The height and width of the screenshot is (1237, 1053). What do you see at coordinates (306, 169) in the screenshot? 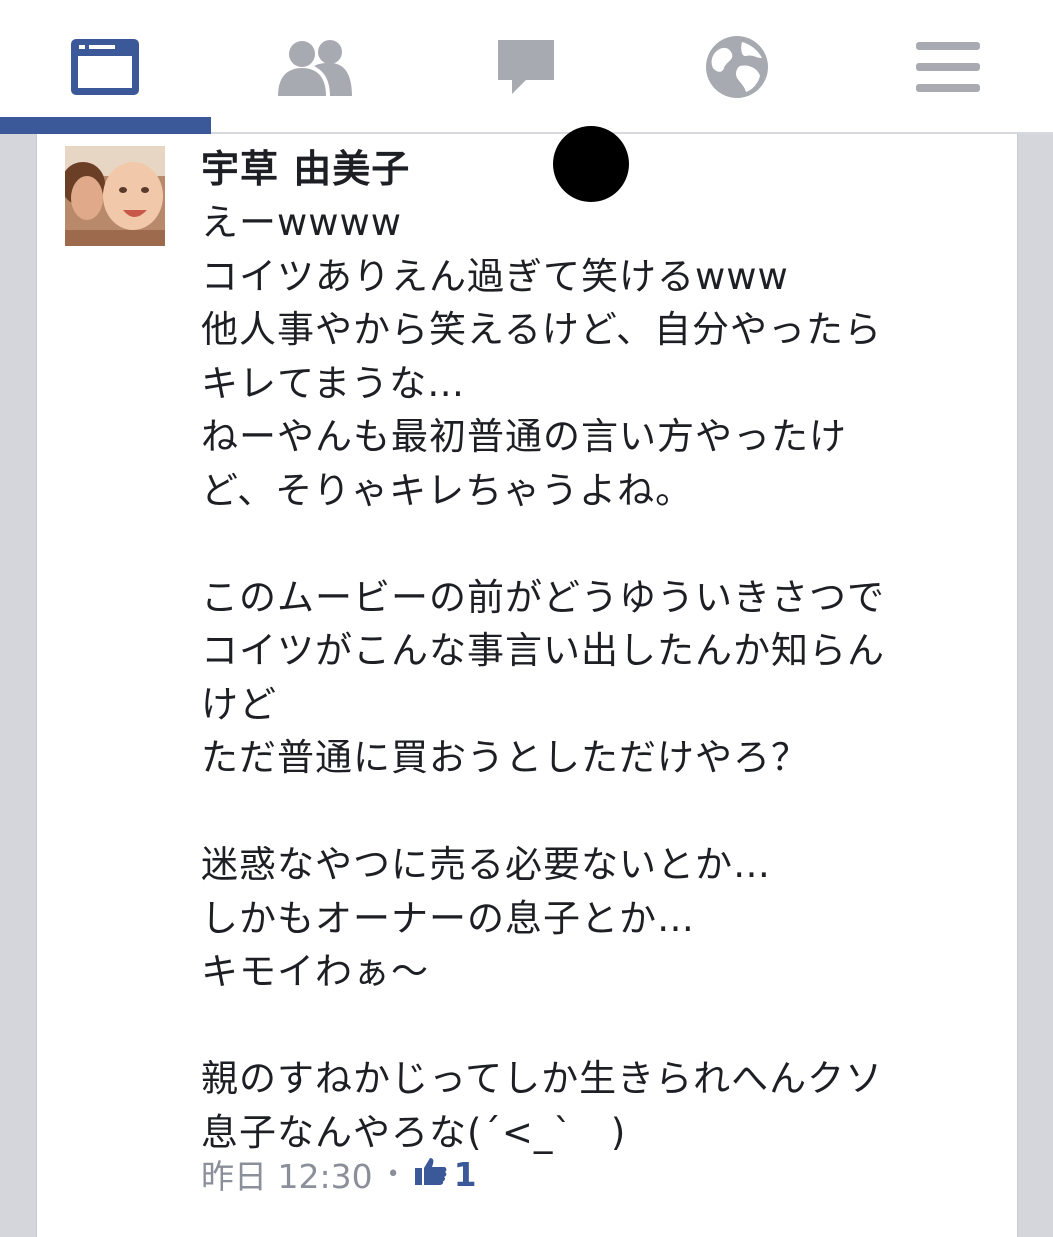
I see `author-name-text: 宇草 由美子` at bounding box center [306, 169].